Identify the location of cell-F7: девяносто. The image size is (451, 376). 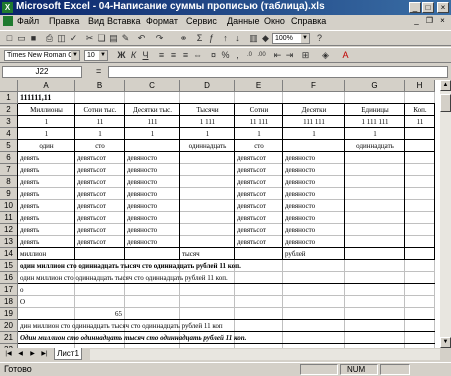
(300, 170).